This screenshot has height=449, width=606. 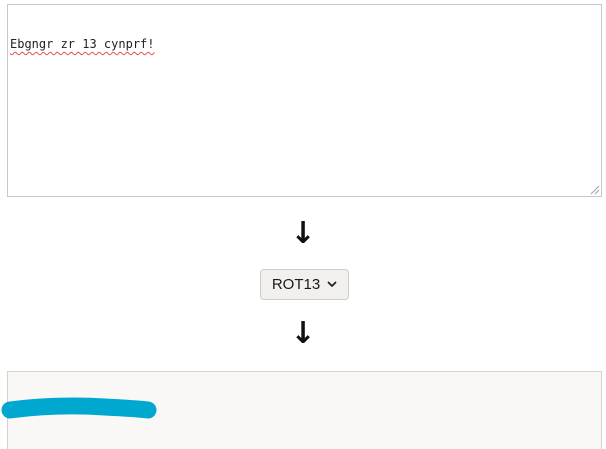 I want to click on cipher-select: ROT13, so click(x=304, y=284).